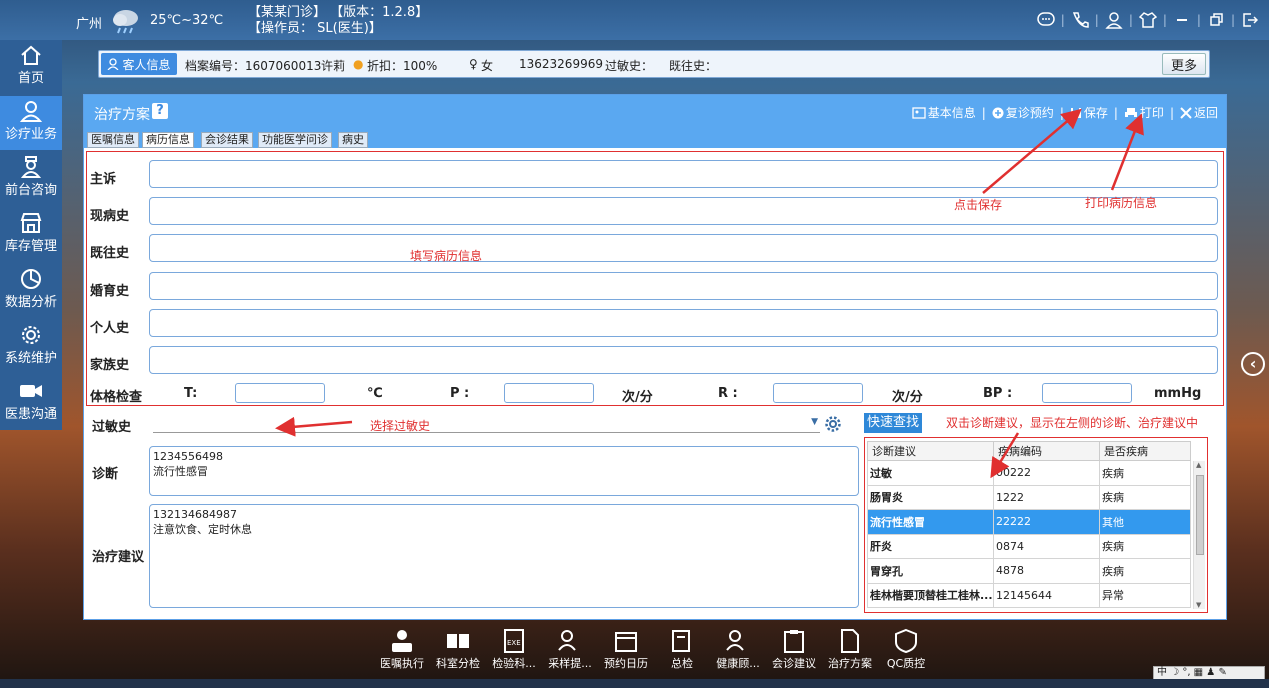  What do you see at coordinates (504, 471) in the screenshot?
I see `diagnosis-textarea: 1234556498 流行性感冒` at bounding box center [504, 471].